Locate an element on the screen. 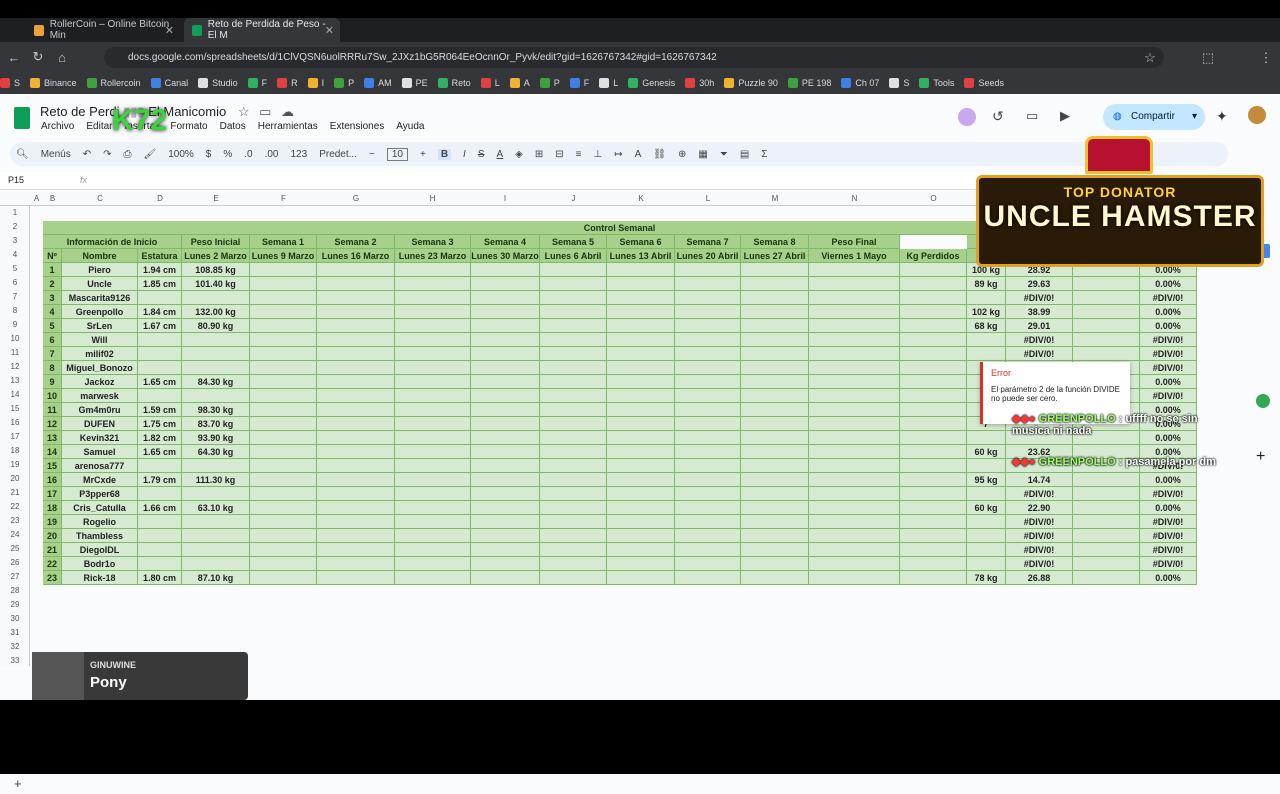  name-cell: Mascarita9126 is located at coordinates (100, 298).